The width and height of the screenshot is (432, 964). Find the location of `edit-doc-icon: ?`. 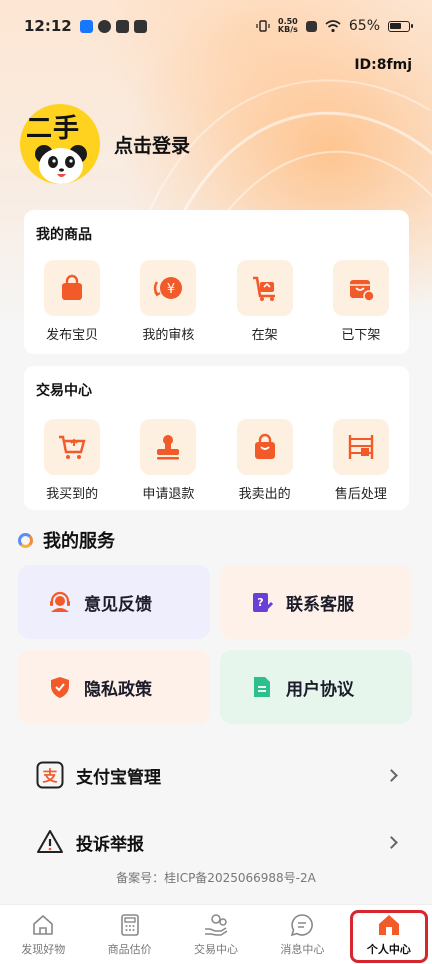

edit-doc-icon: ? is located at coordinates (263, 602).